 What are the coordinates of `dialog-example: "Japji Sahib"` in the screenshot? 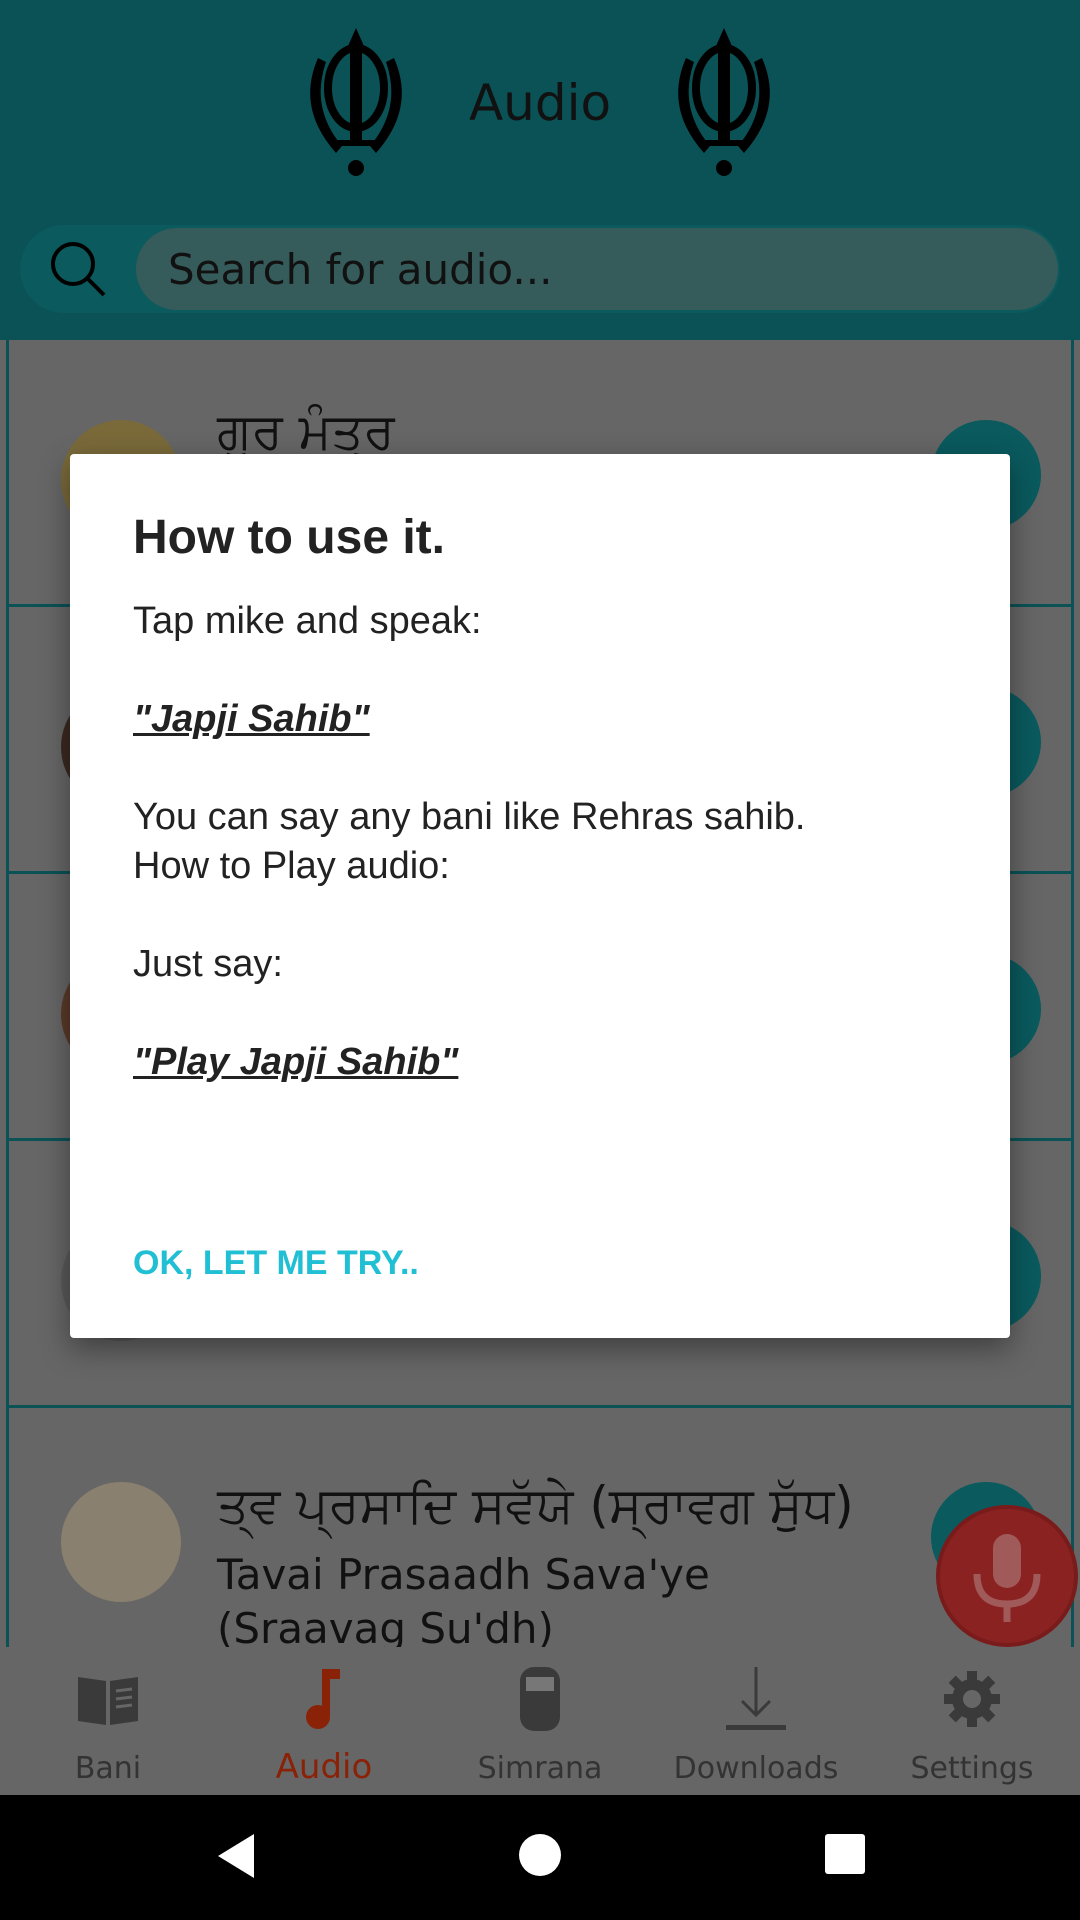 It's located at (251, 719).